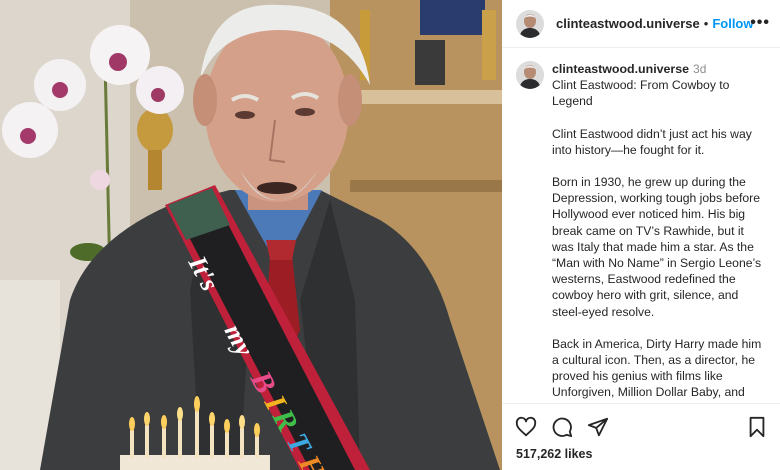  Describe the element at coordinates (699, 69) in the screenshot. I see `post-time: 3d` at that location.